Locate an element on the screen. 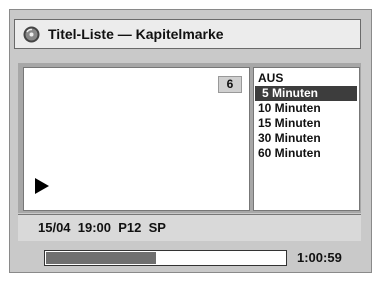 The height and width of the screenshot is (282, 381). playback-progress-bar is located at coordinates (165, 258).